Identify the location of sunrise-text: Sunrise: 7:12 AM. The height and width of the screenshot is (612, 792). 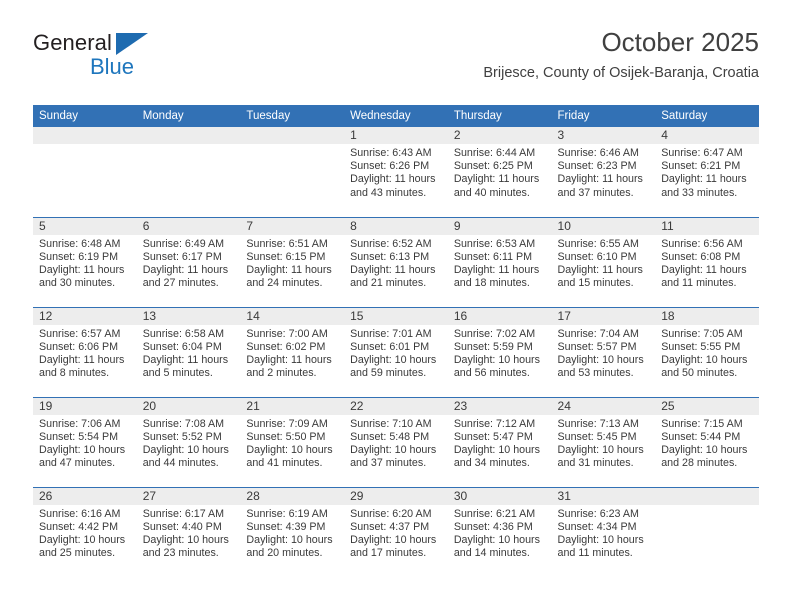
(494, 423).